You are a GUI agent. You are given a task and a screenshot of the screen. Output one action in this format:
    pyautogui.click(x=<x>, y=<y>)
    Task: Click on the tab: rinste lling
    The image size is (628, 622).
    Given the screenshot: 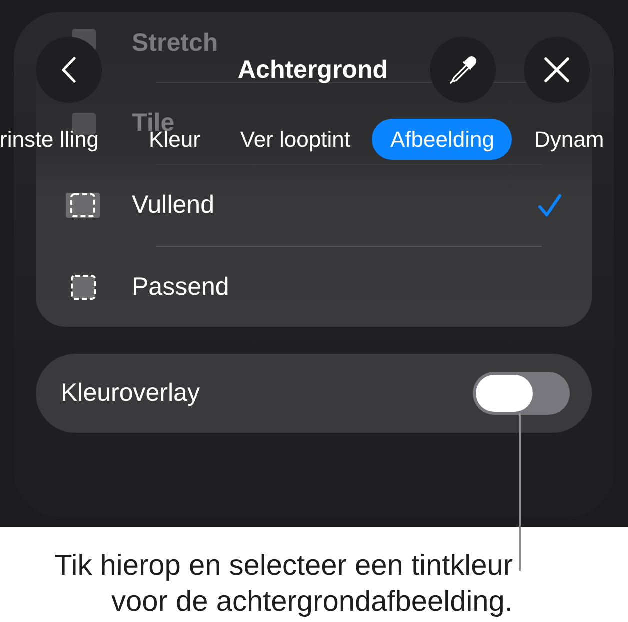 What is the action you would take?
    pyautogui.click(x=64, y=139)
    